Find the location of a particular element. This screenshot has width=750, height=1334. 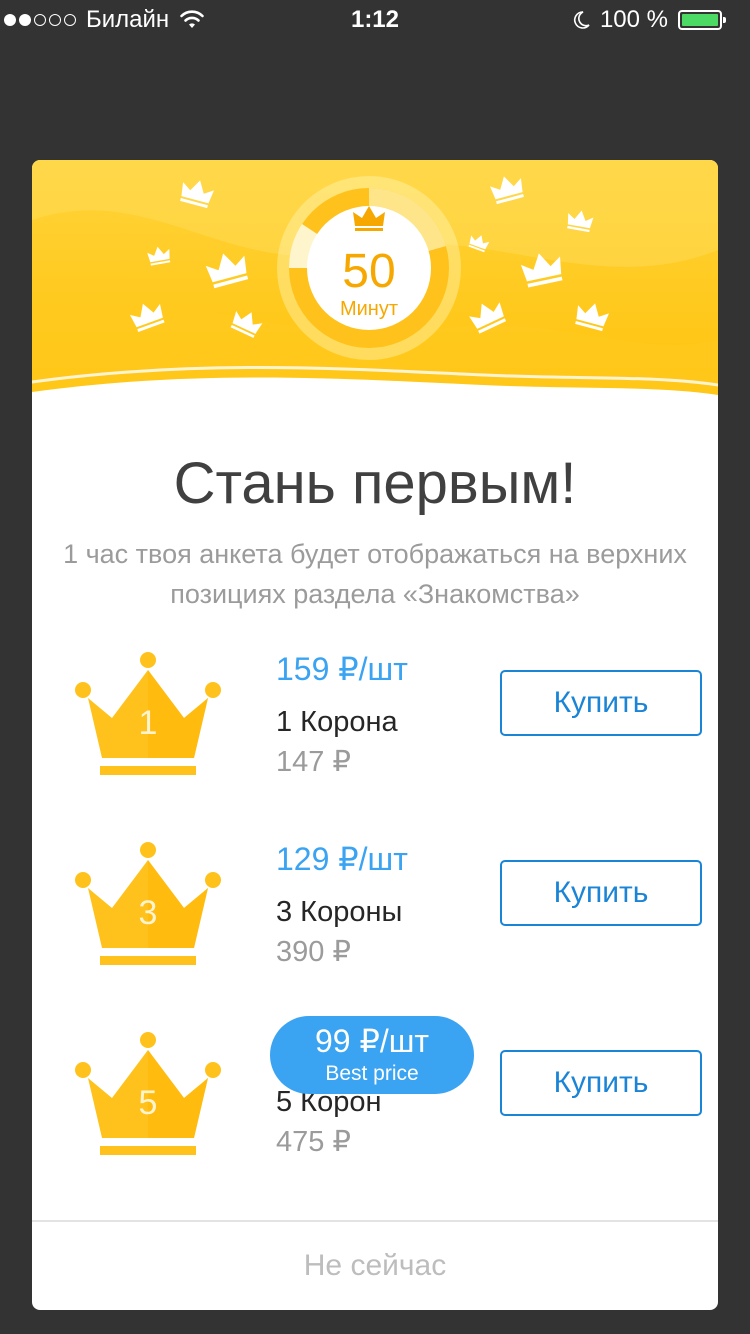

best-price-label: Best price is located at coordinates (372, 1073).